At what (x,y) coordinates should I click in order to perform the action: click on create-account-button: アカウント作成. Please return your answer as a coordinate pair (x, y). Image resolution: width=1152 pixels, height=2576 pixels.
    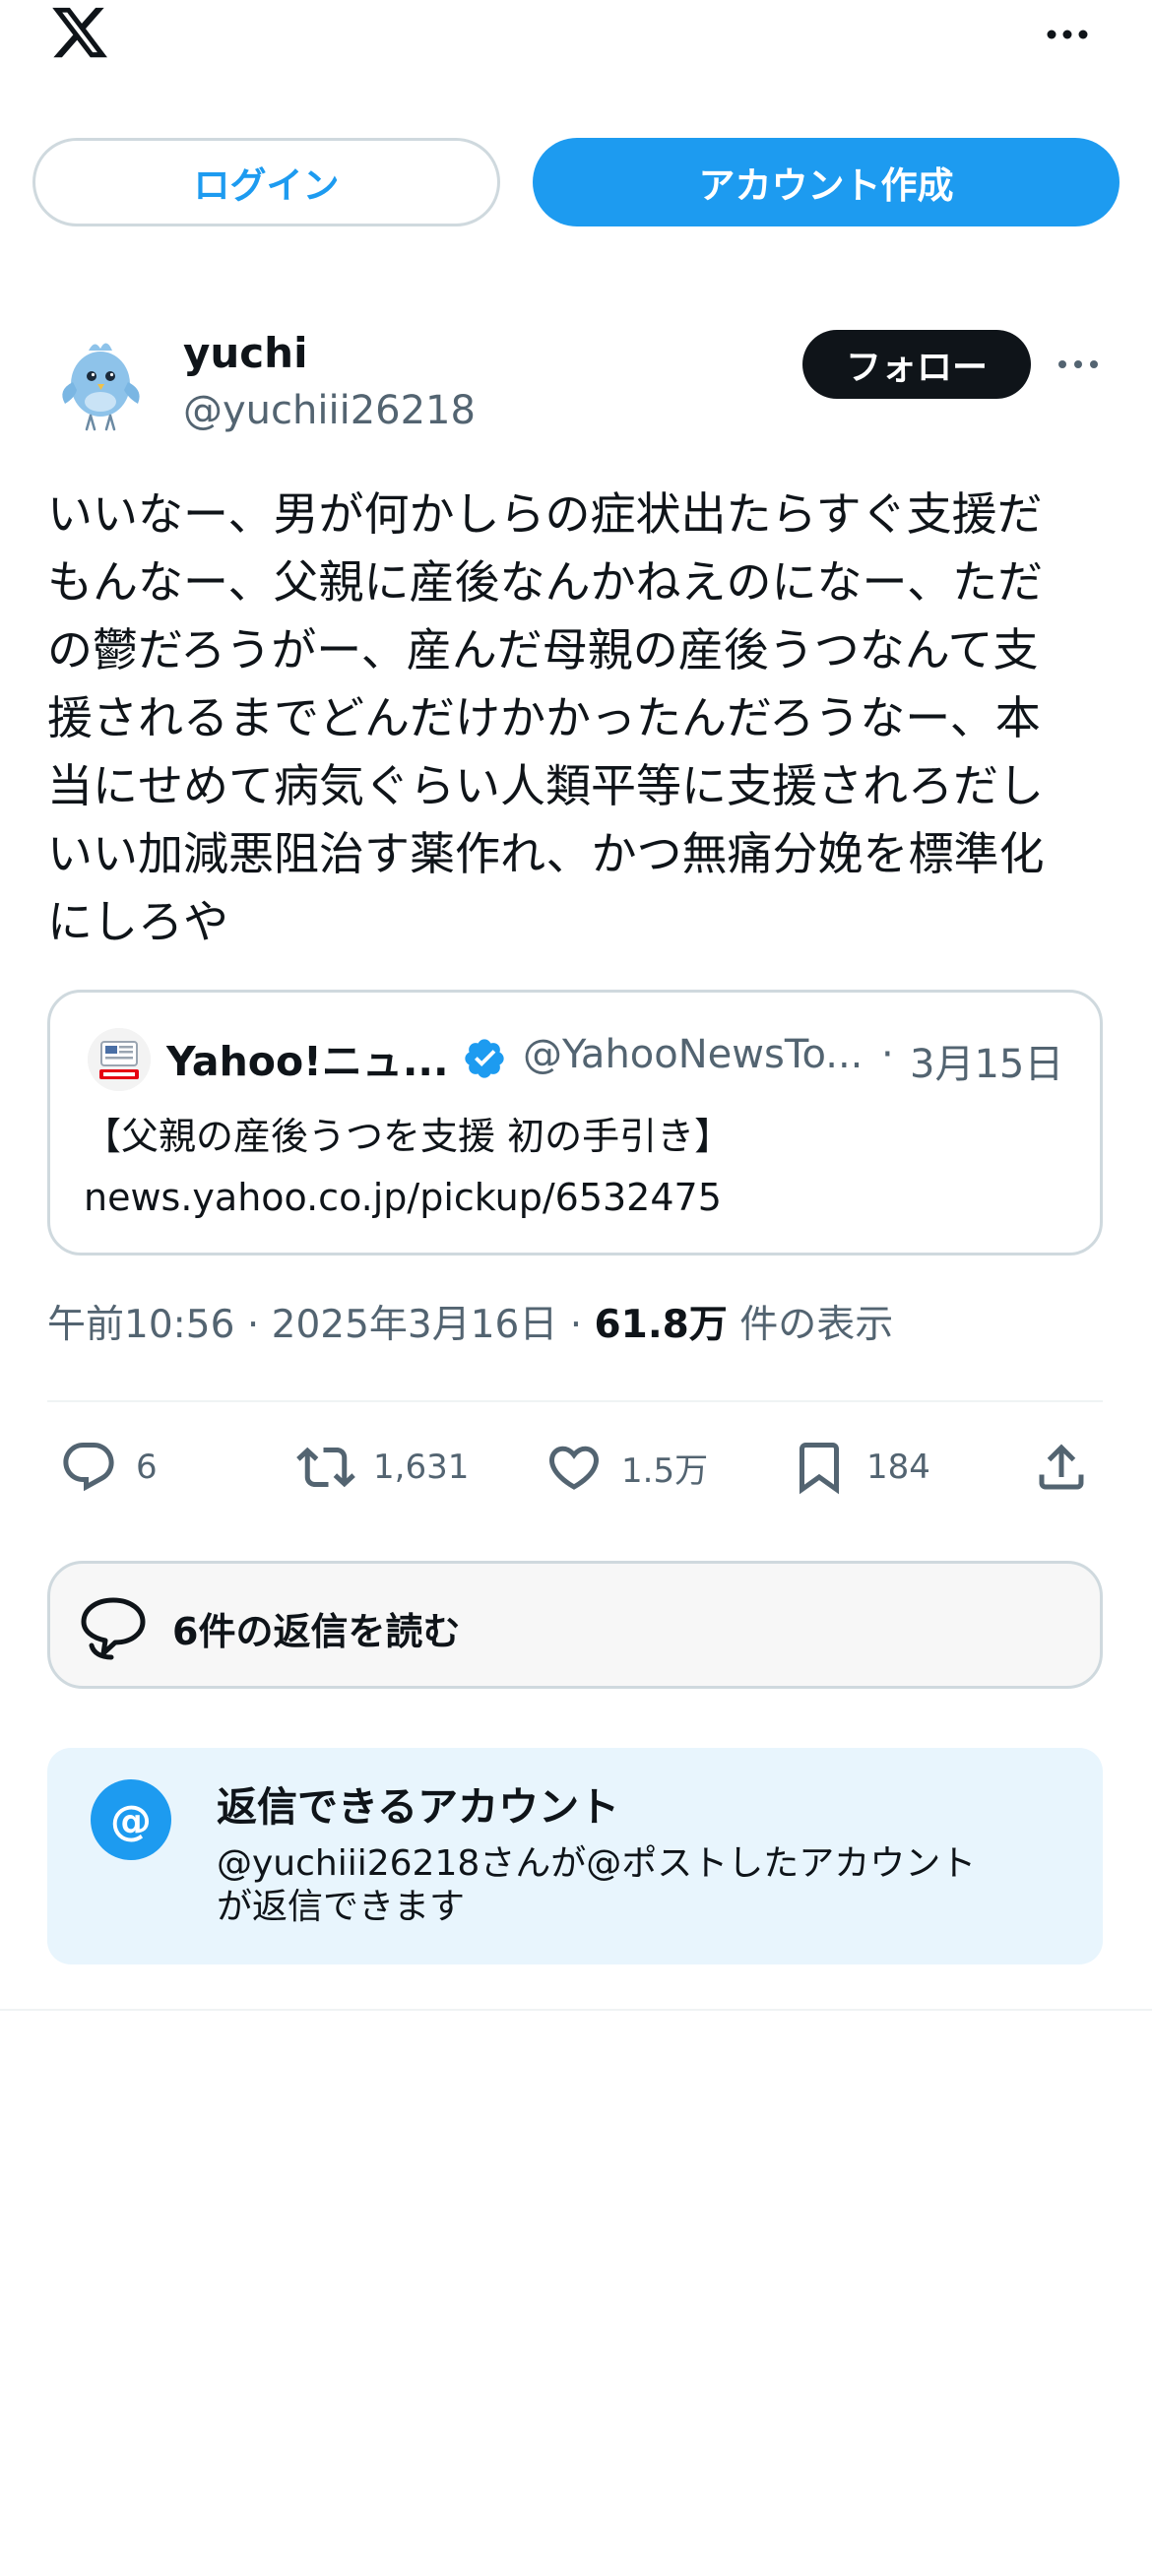
    Looking at the image, I should click on (826, 182).